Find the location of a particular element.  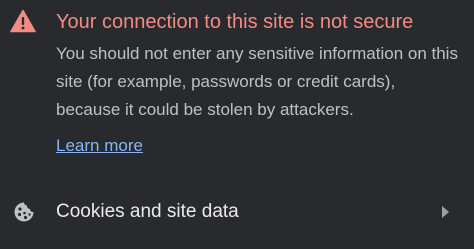

learn-more-link: Learn more is located at coordinates (99, 146).